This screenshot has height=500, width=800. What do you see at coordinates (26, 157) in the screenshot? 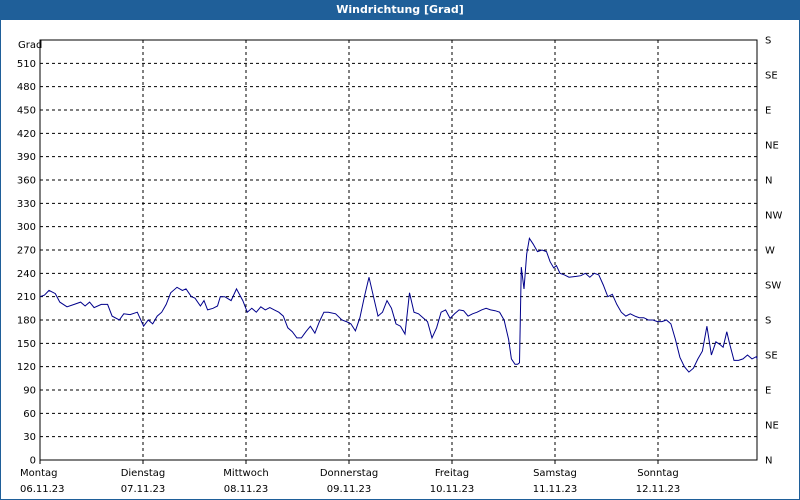
I see `y-tick-label: 390` at bounding box center [26, 157].